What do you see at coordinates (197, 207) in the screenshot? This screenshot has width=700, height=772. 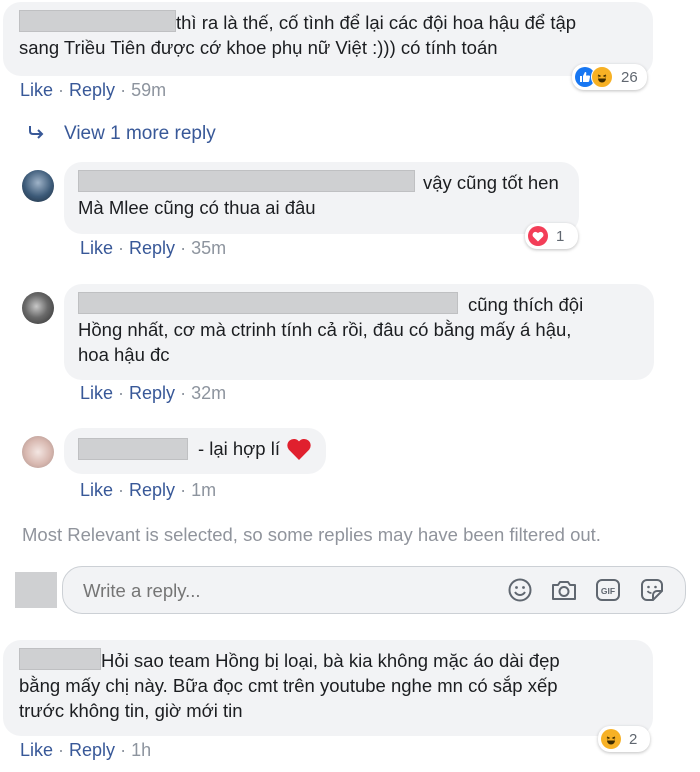 I see `reply-text-line2: Mà Mlee cũng có thua ai đâu` at bounding box center [197, 207].